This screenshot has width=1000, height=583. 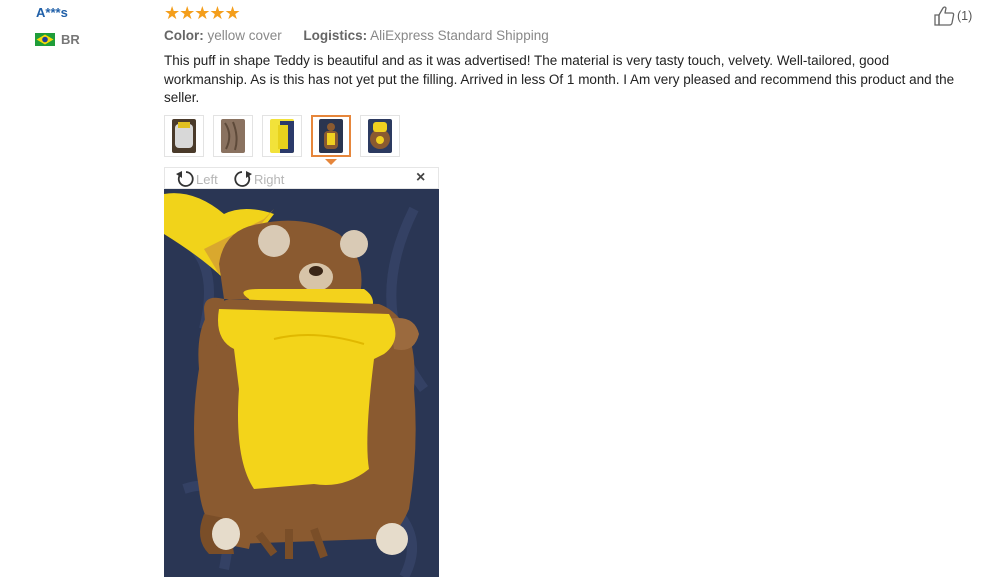 What do you see at coordinates (45, 39) in the screenshot?
I see `brazil-flag-icon` at bounding box center [45, 39].